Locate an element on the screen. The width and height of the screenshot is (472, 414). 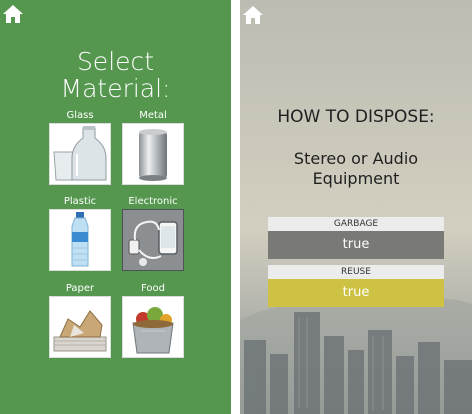
garbage-label: GARBAGE is located at coordinates (356, 224).